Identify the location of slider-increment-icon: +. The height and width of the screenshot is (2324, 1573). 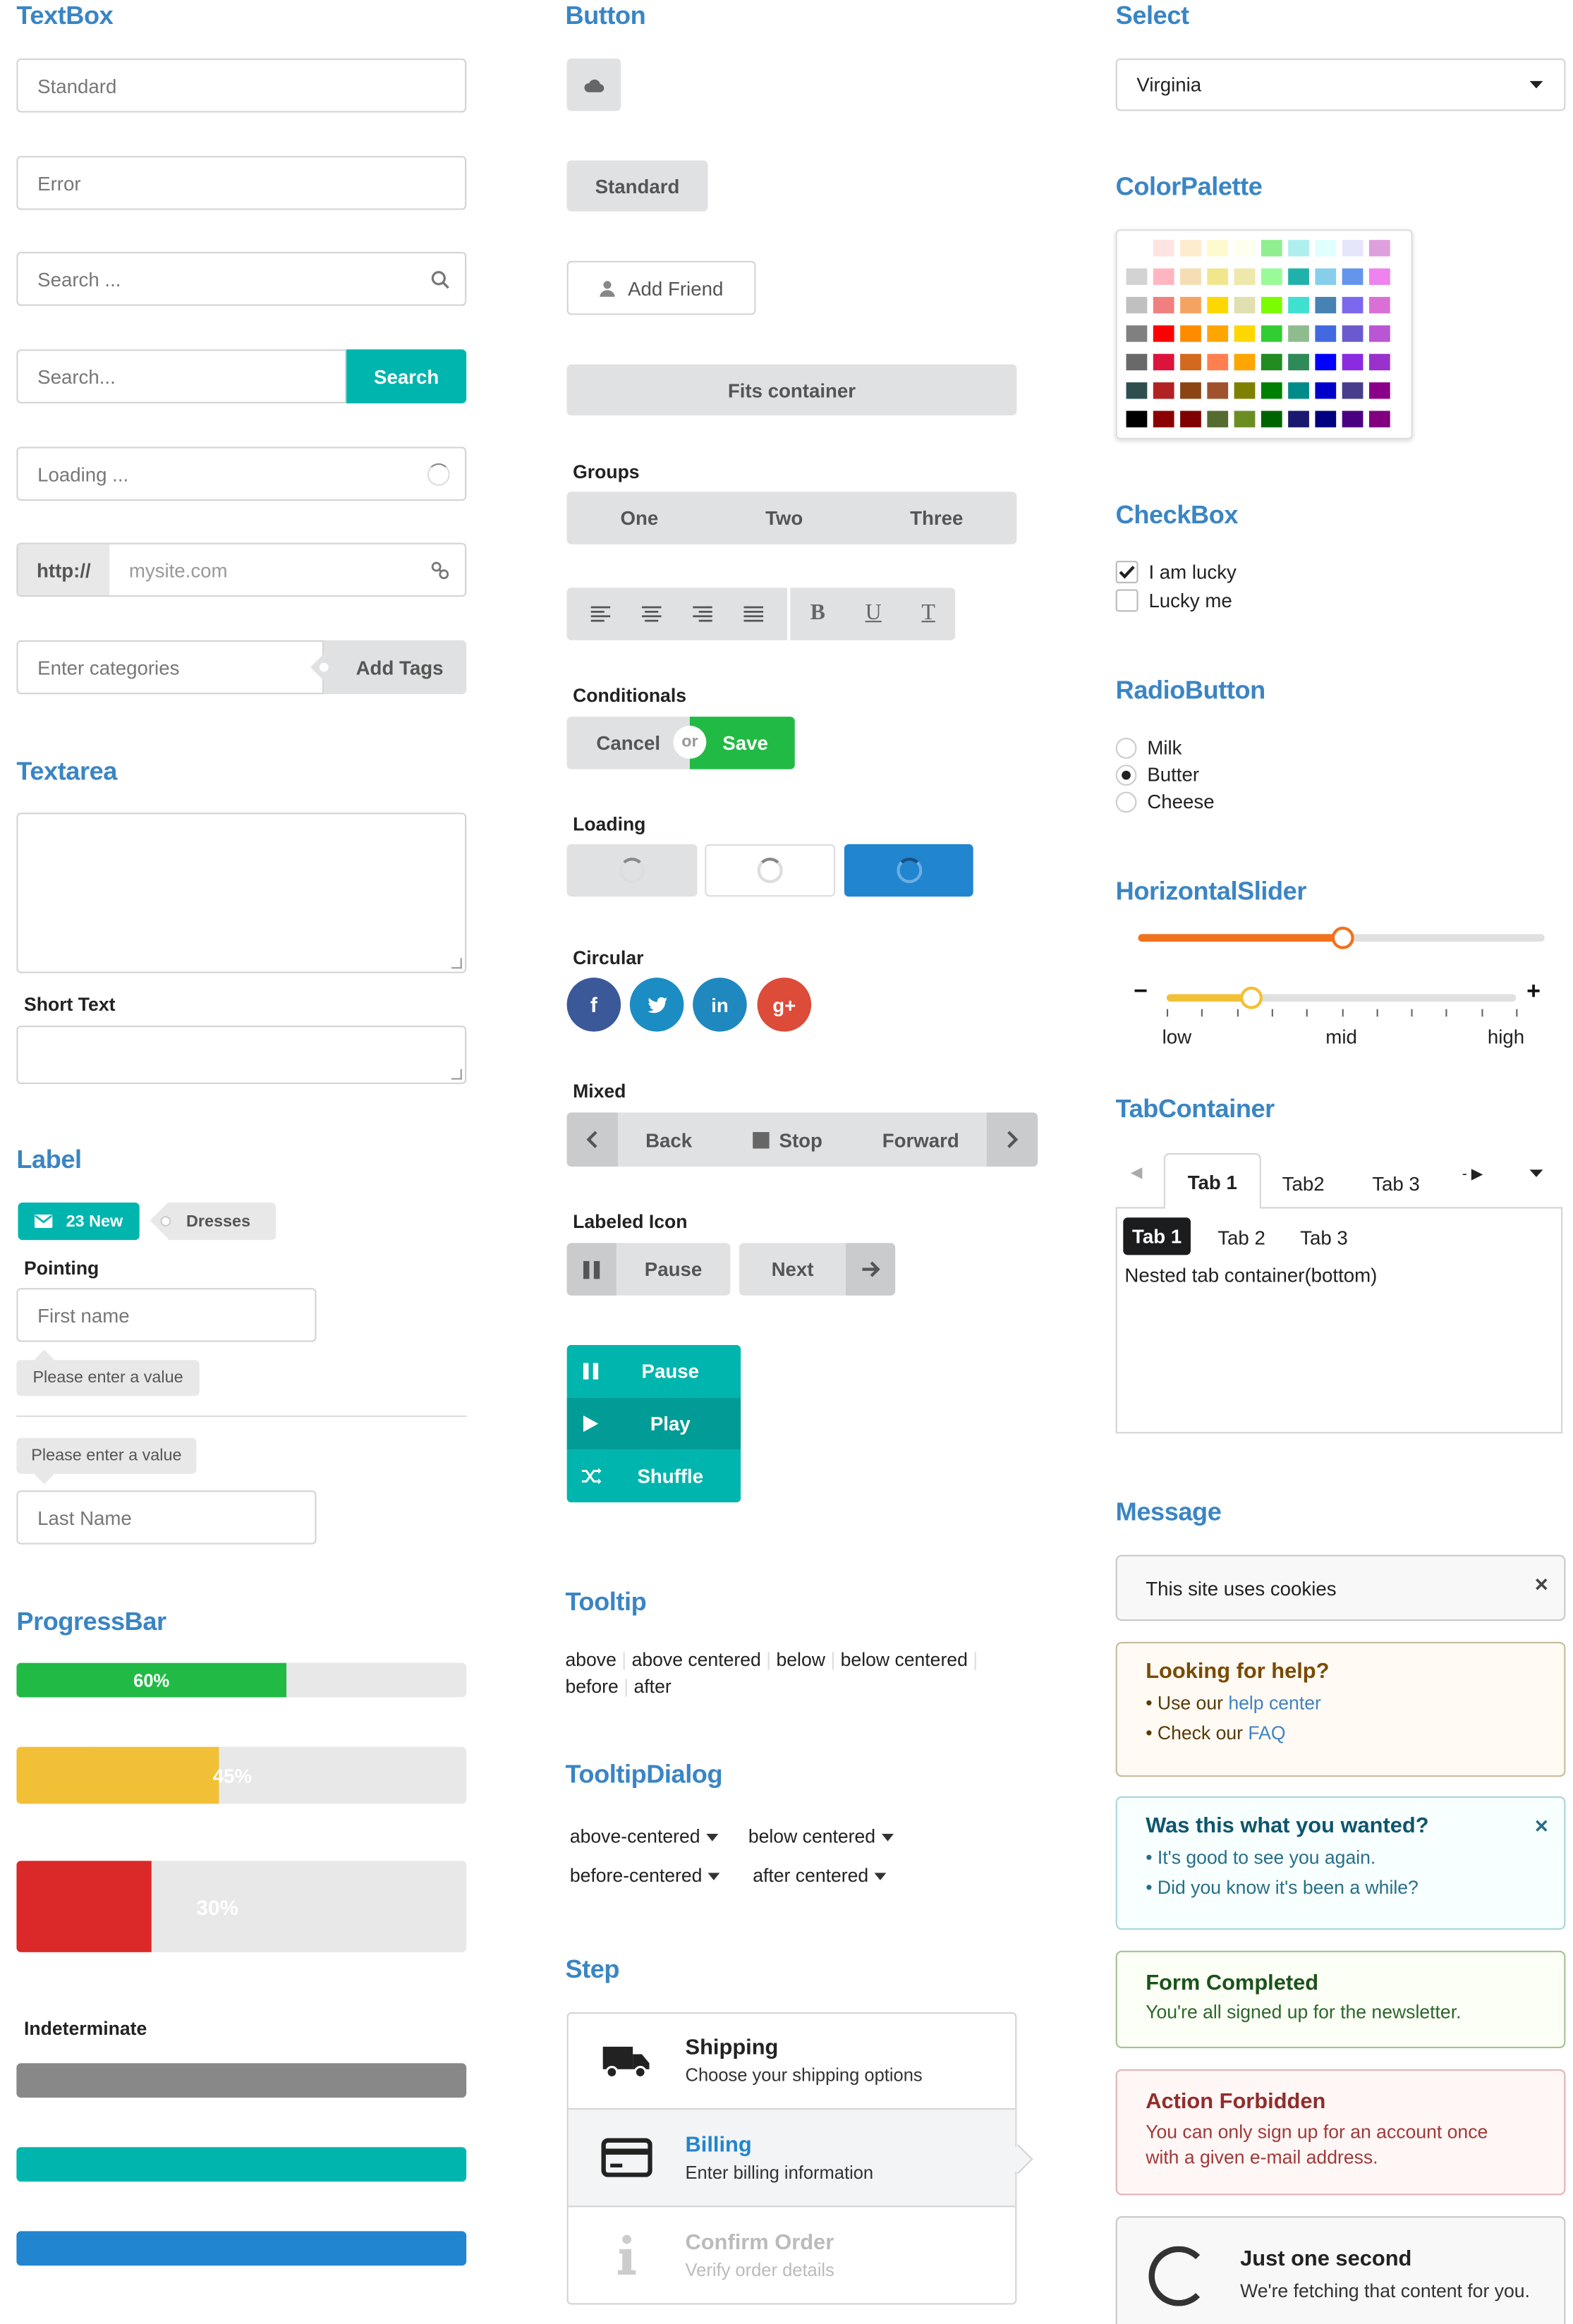
(1533, 992).